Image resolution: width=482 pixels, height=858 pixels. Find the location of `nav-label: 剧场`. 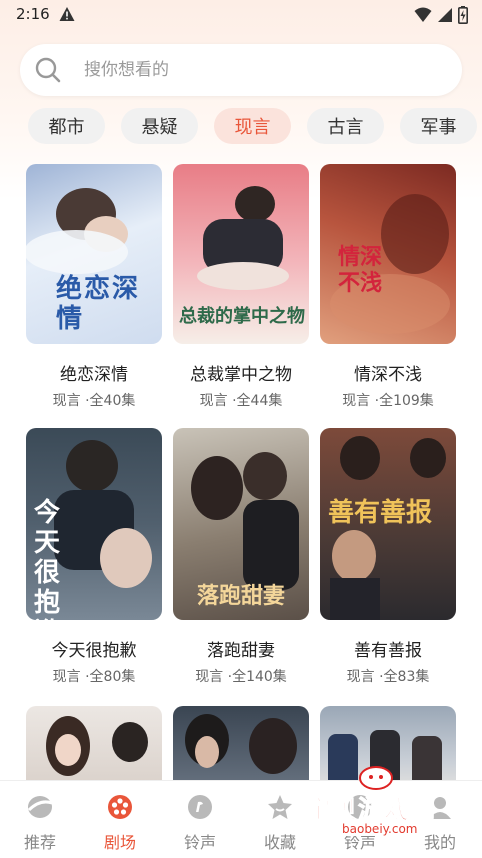

nav-label: 剧场 is located at coordinates (119, 842).